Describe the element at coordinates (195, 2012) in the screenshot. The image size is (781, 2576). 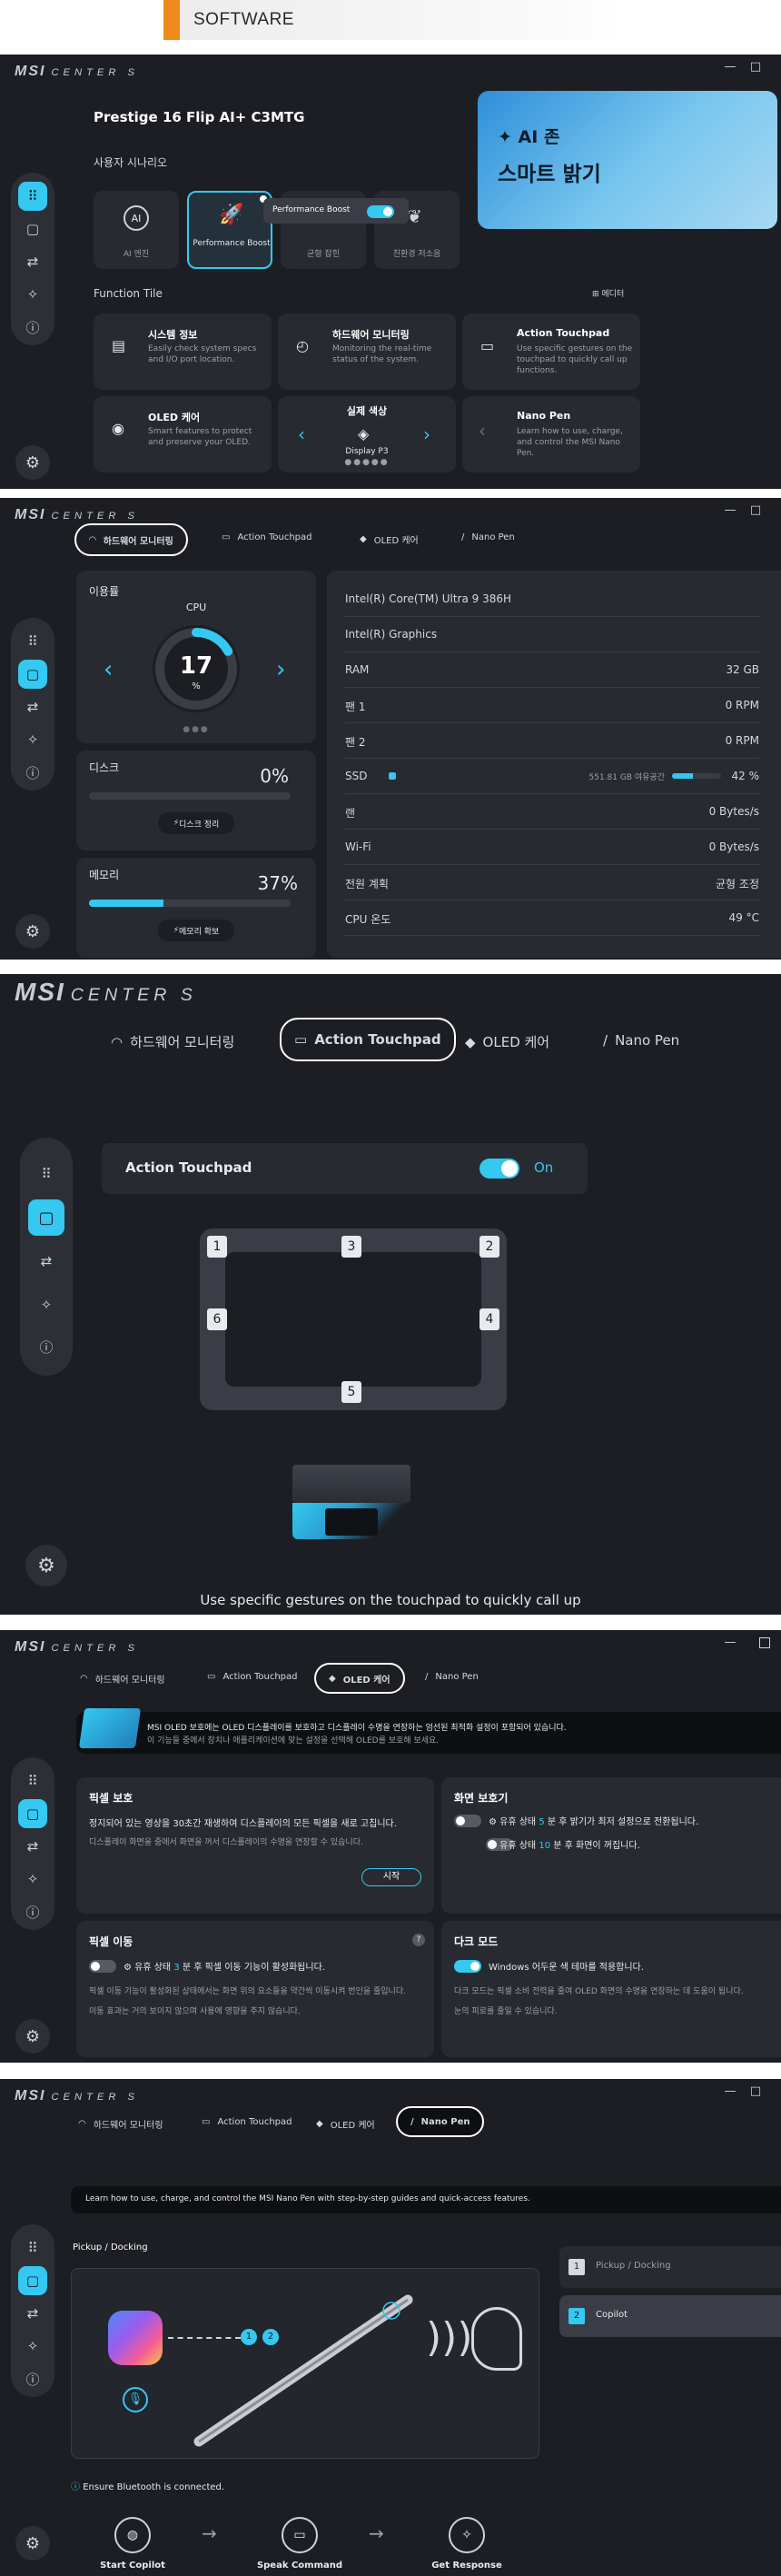
I see `card-line: 이동 효과는 거의 보이지 않으며 사용에 영향을 주지 않습니다.` at that location.